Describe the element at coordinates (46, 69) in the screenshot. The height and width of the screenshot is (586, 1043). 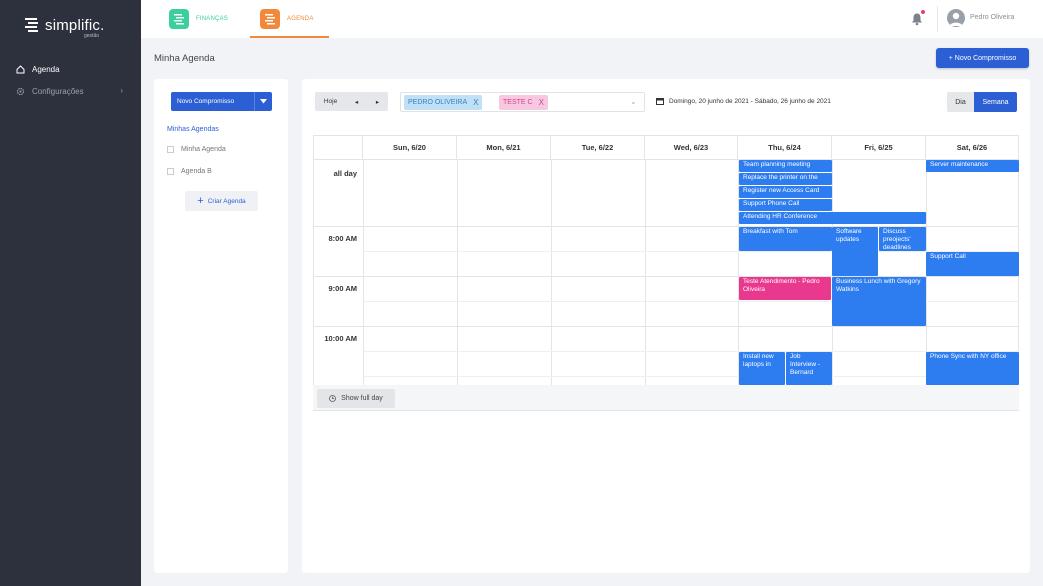
I see `sidebar-item-label: Agenda` at that location.